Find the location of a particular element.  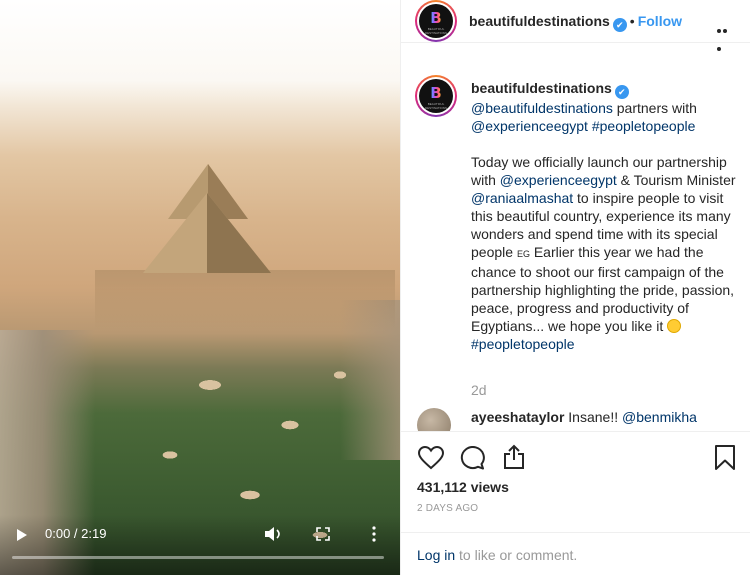

smiley-emoji-icon is located at coordinates (674, 326).